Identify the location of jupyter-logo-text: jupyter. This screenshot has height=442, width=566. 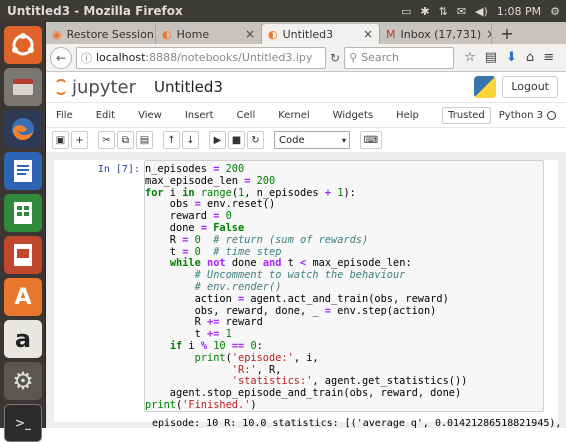
(104, 87).